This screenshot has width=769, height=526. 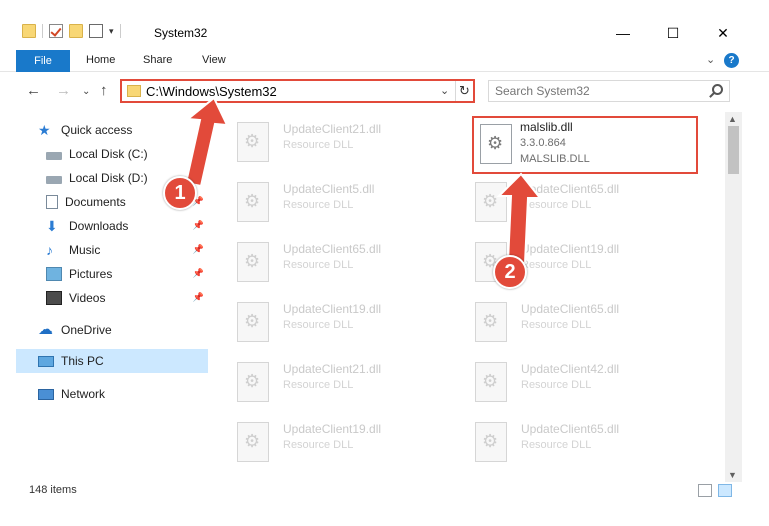 What do you see at coordinates (733, 150) in the screenshot?
I see `scroll-thumb` at bounding box center [733, 150].